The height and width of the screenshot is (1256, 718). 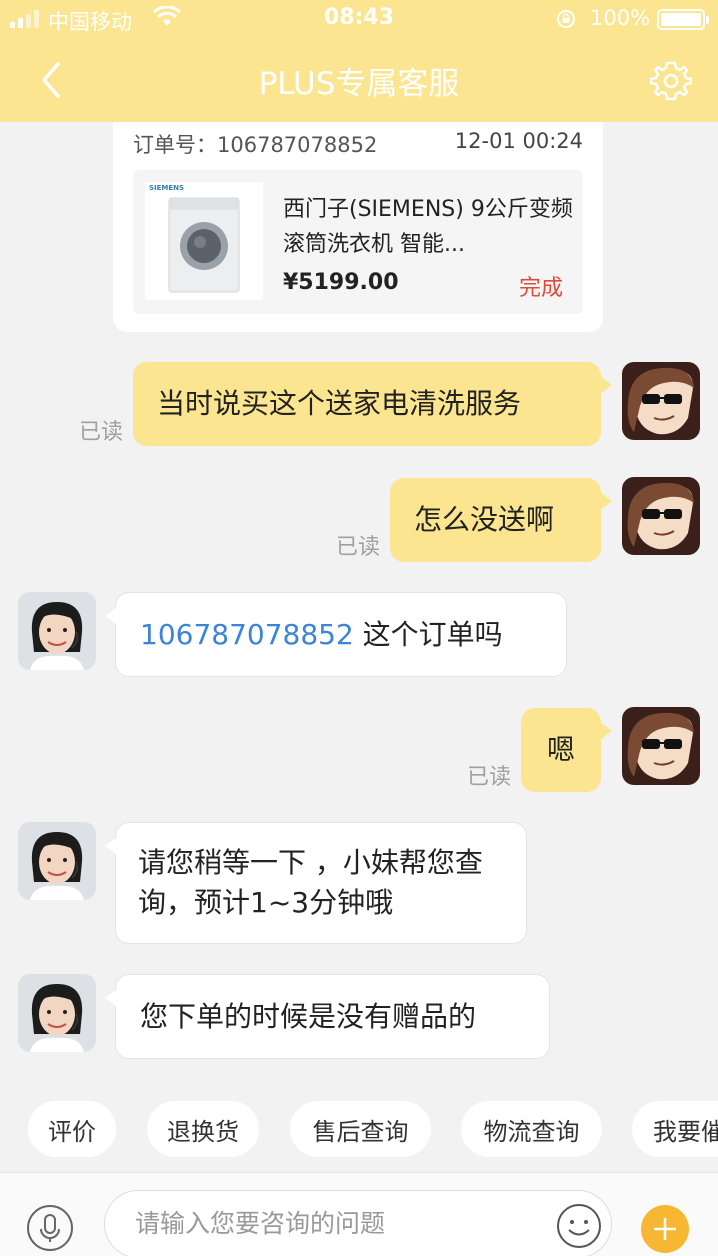 What do you see at coordinates (167, 188) in the screenshot?
I see `product-brand: SIEMENS` at bounding box center [167, 188].